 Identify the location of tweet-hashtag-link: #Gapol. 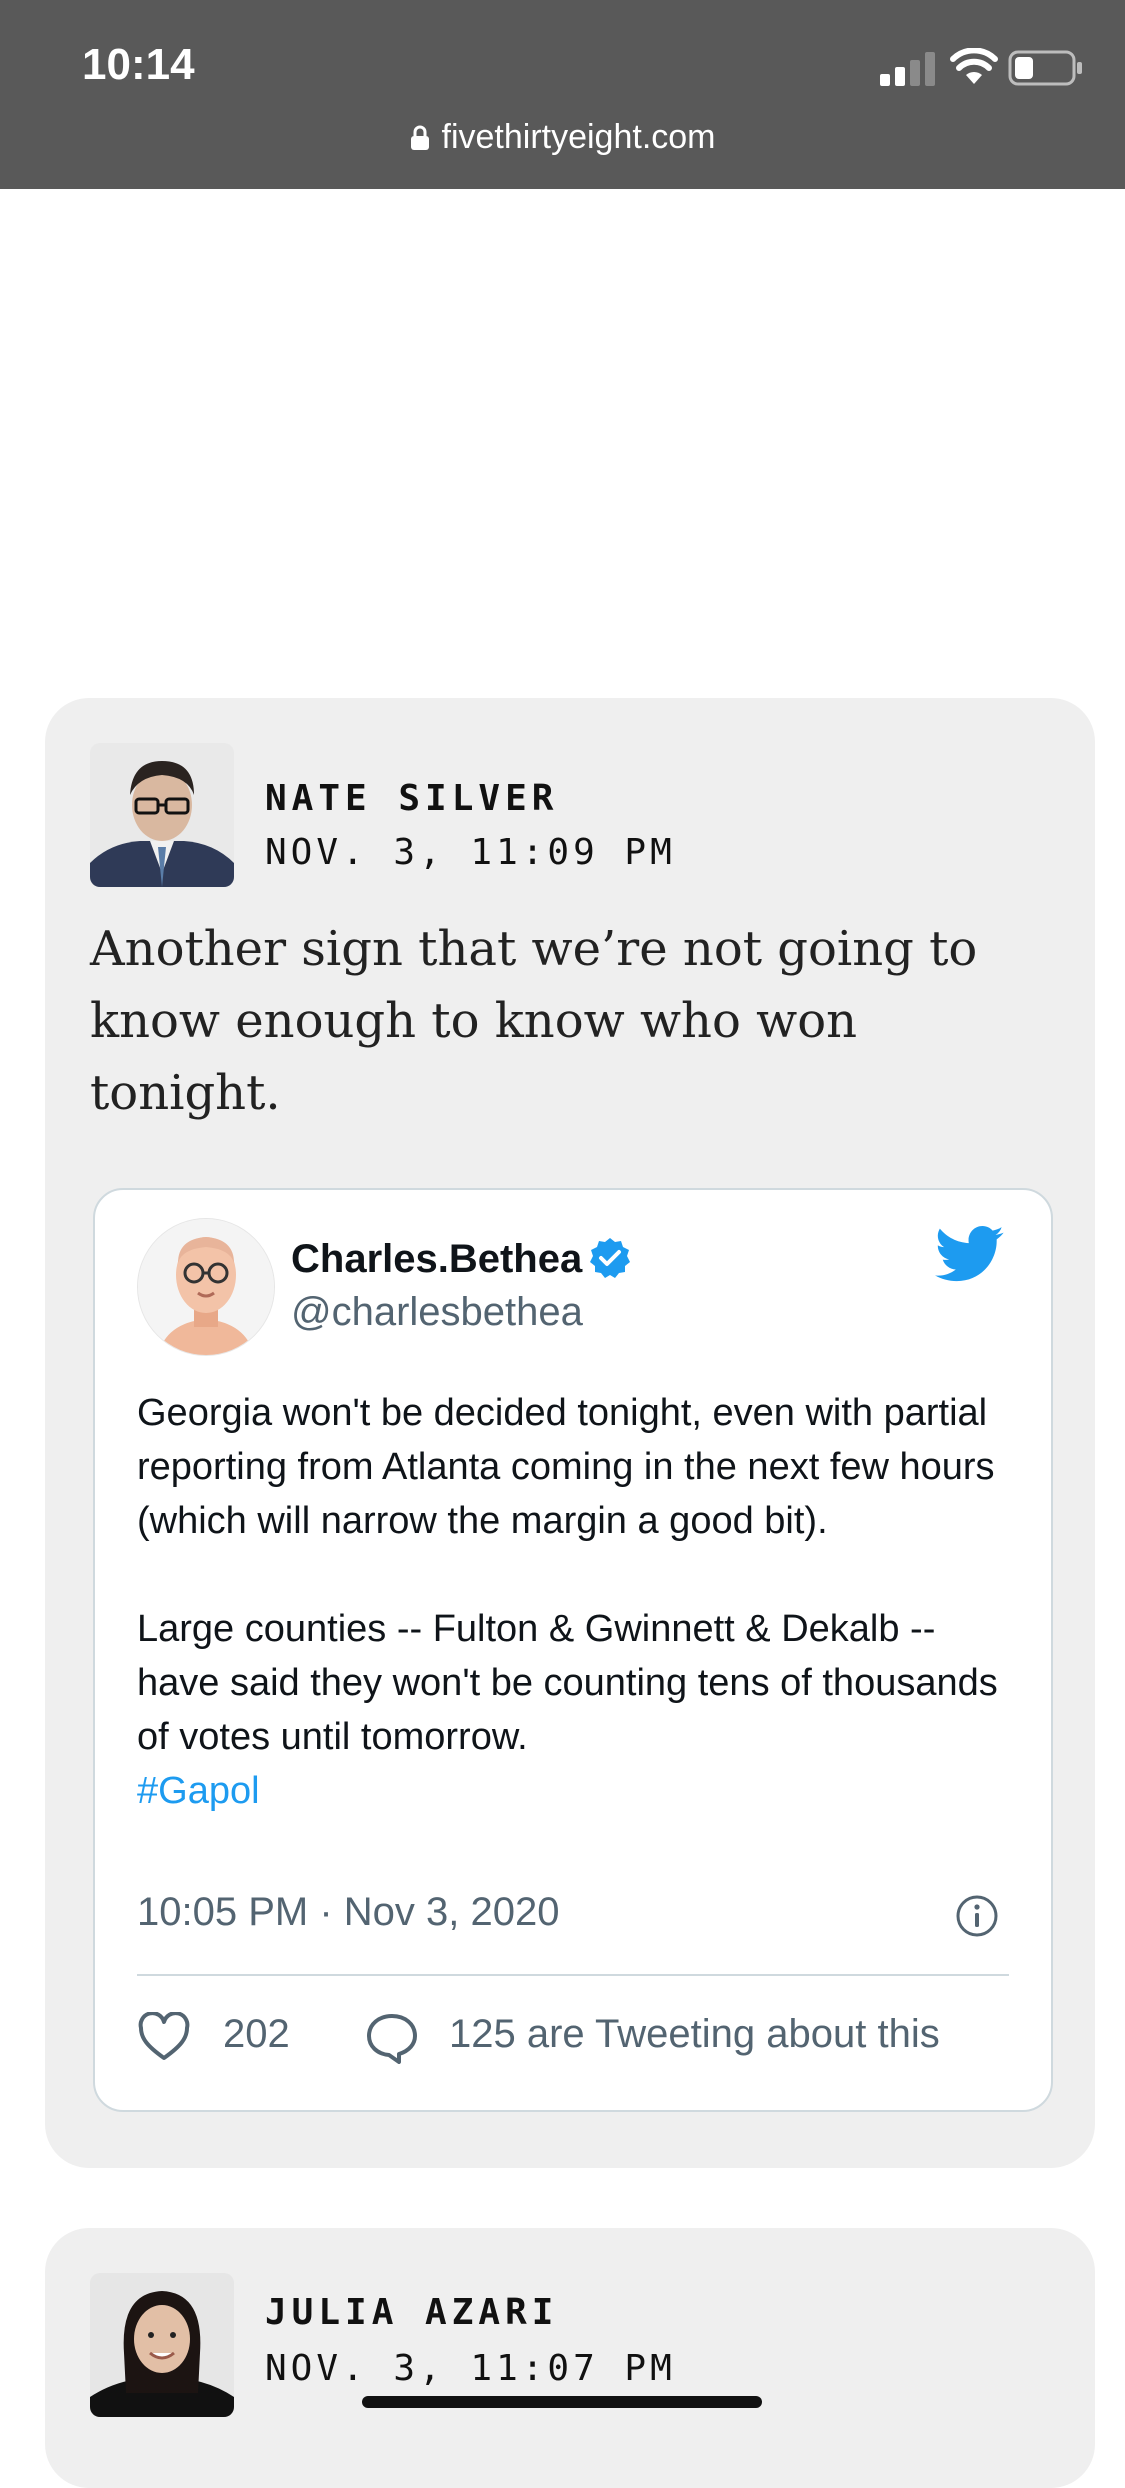
(198, 1791).